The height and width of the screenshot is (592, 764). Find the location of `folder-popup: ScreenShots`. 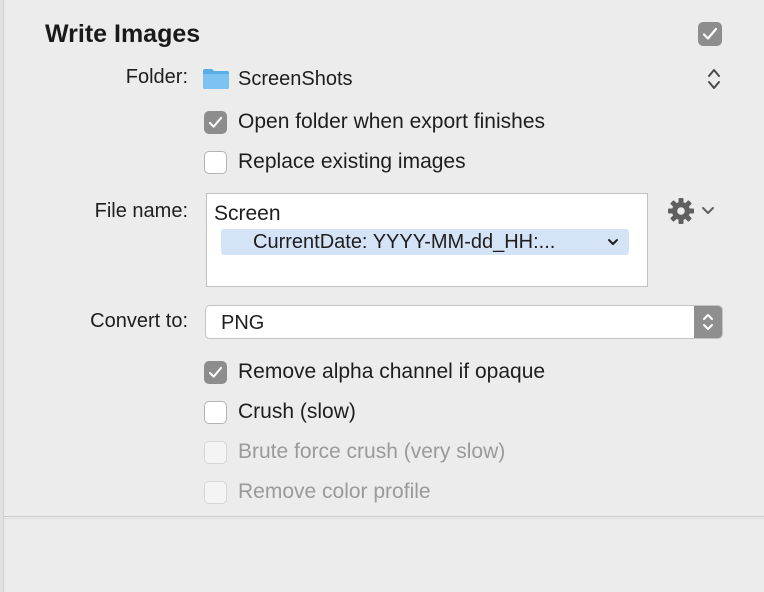

folder-popup: ScreenShots is located at coordinates (277, 79).